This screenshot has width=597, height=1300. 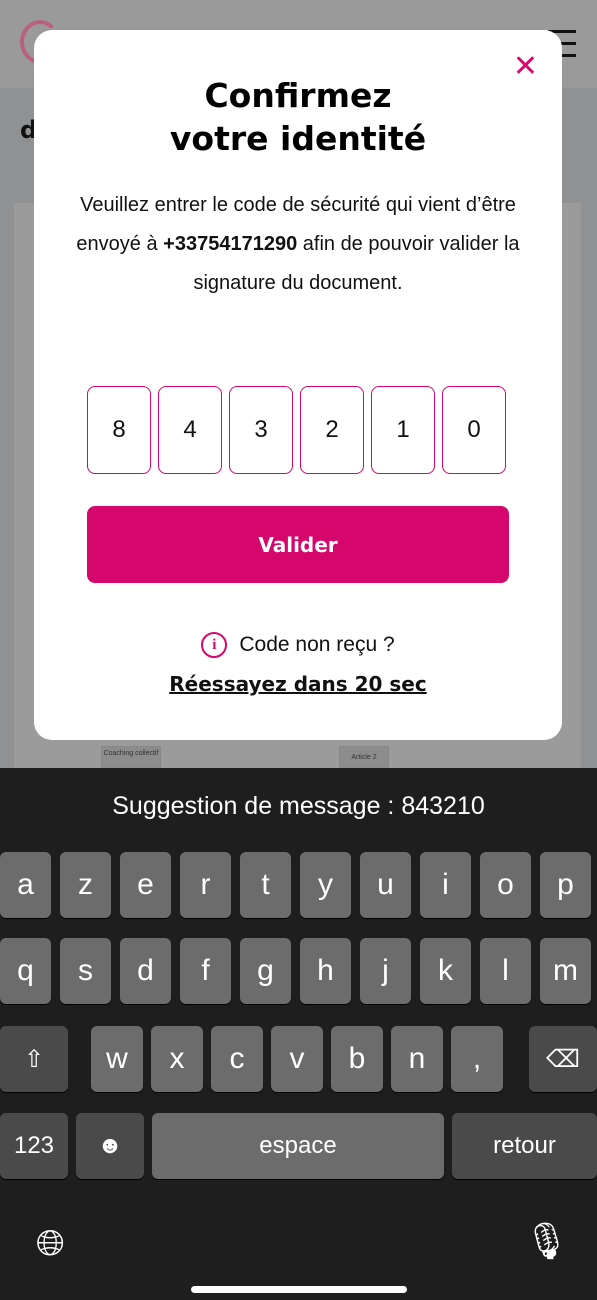 I want to click on backspace-key: ⌫, so click(x=563, y=1059).